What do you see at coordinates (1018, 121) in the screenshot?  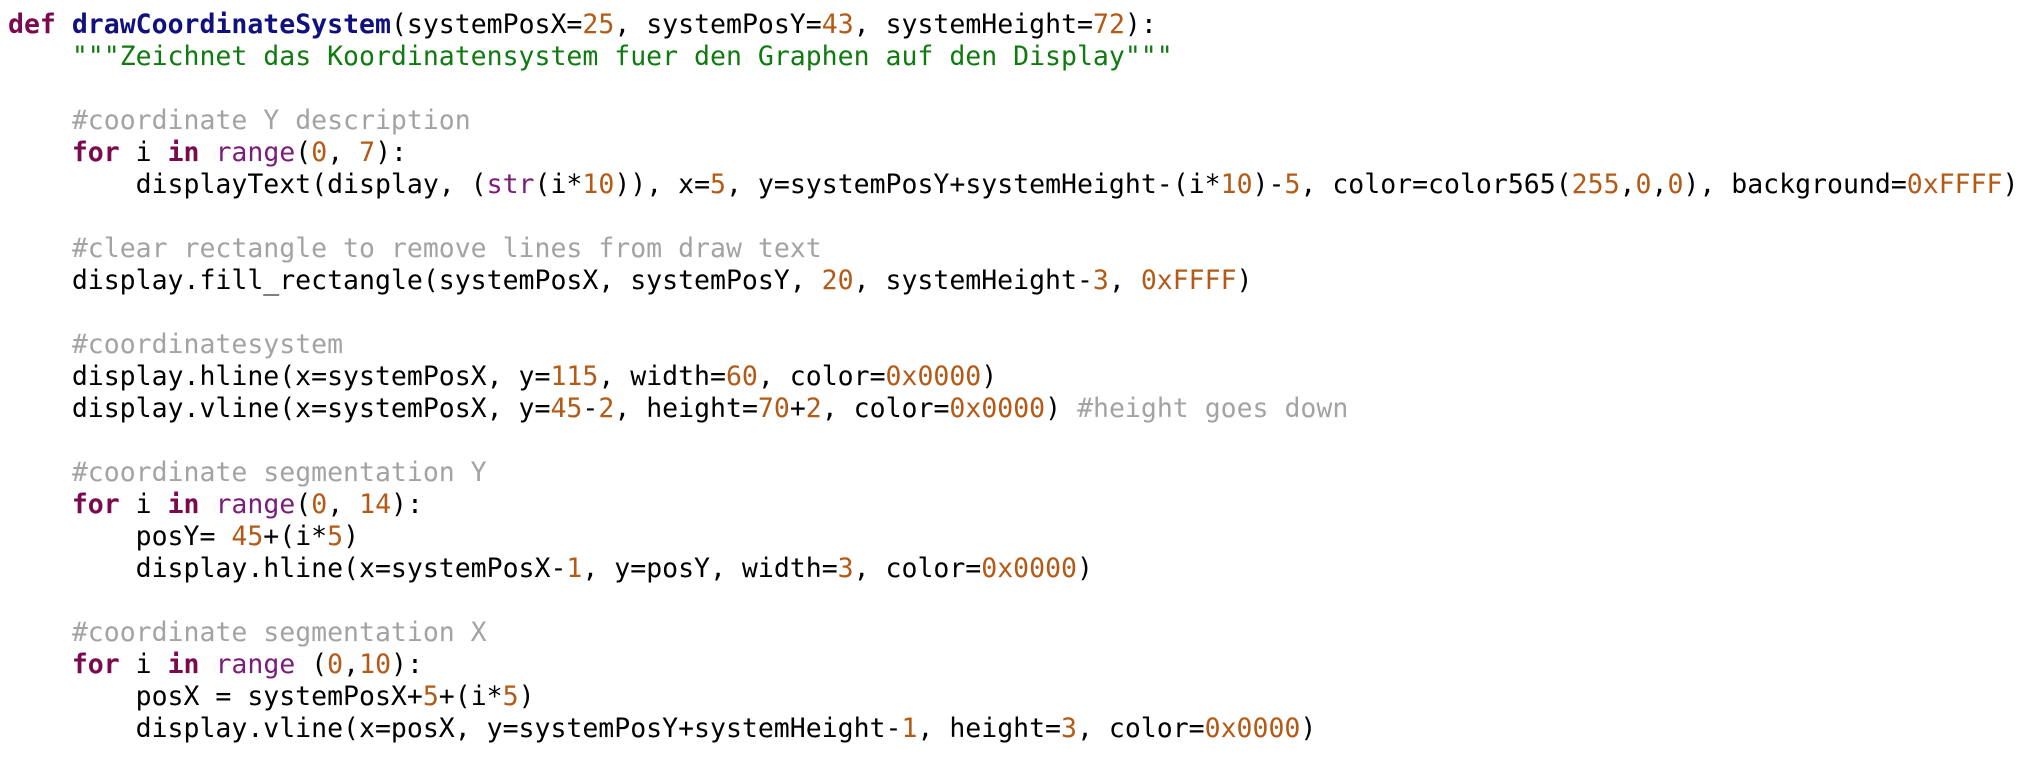 I see `code-line: #coordinate Y description` at bounding box center [1018, 121].